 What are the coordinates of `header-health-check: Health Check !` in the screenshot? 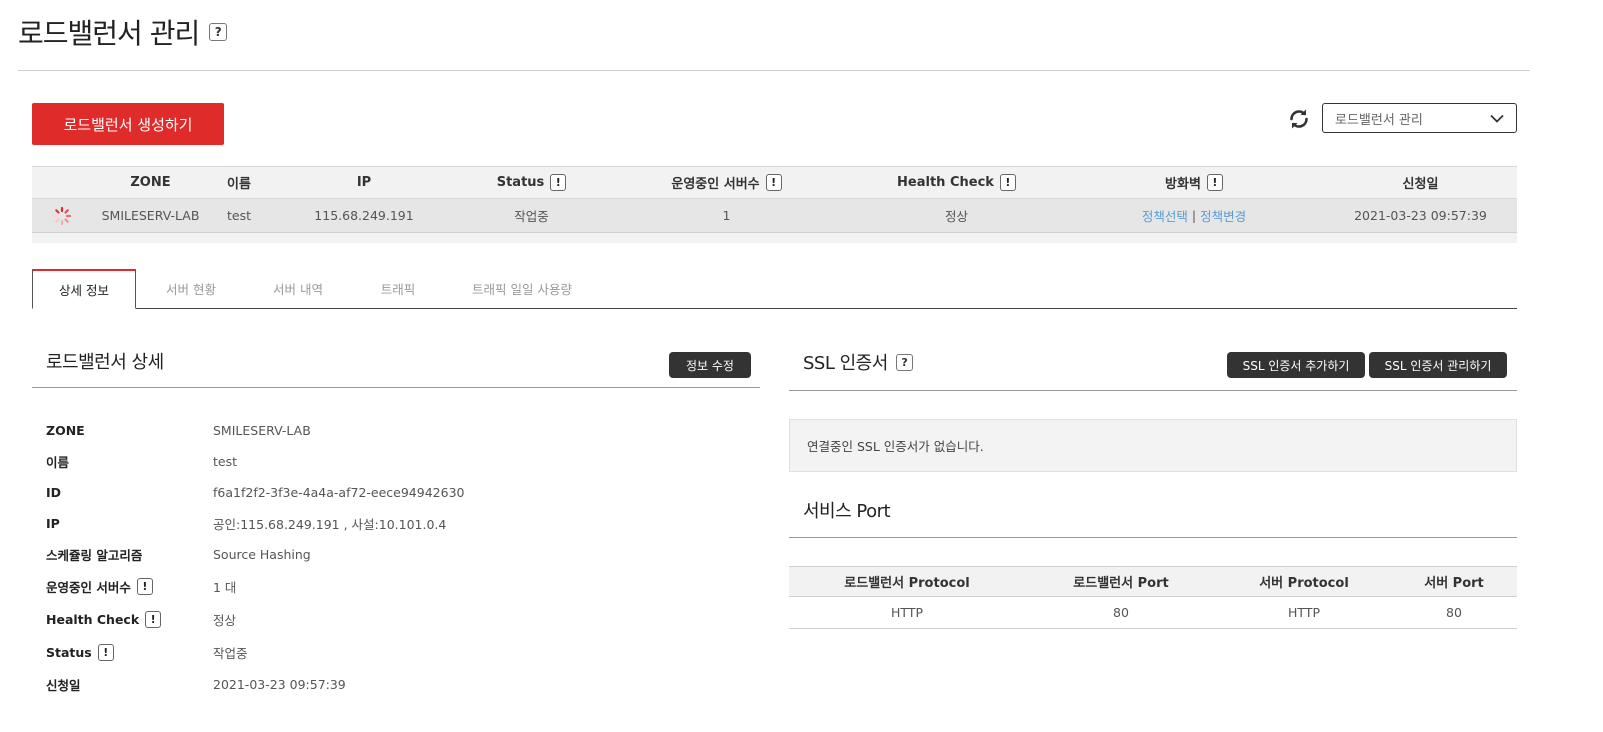 It's located at (956, 182).